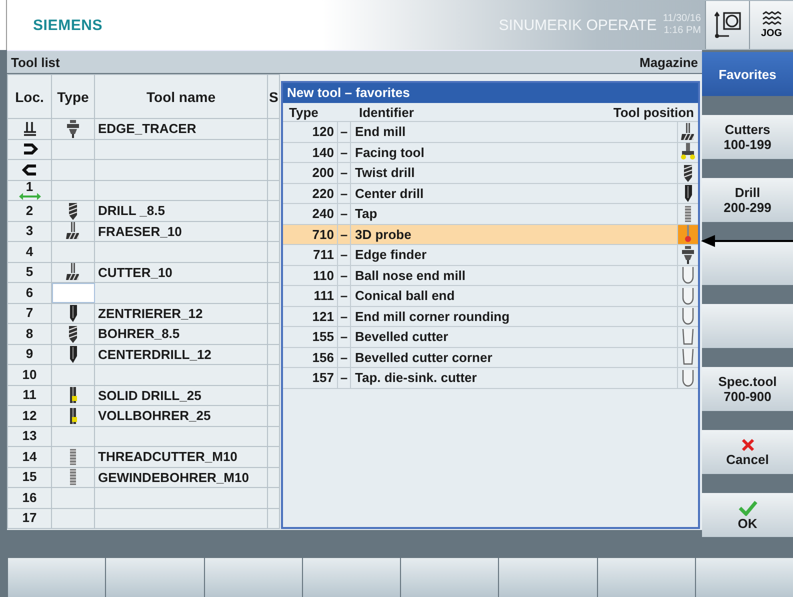  What do you see at coordinates (490, 296) in the screenshot?
I see `tool-type-row: 111 – Conical ball end` at bounding box center [490, 296].